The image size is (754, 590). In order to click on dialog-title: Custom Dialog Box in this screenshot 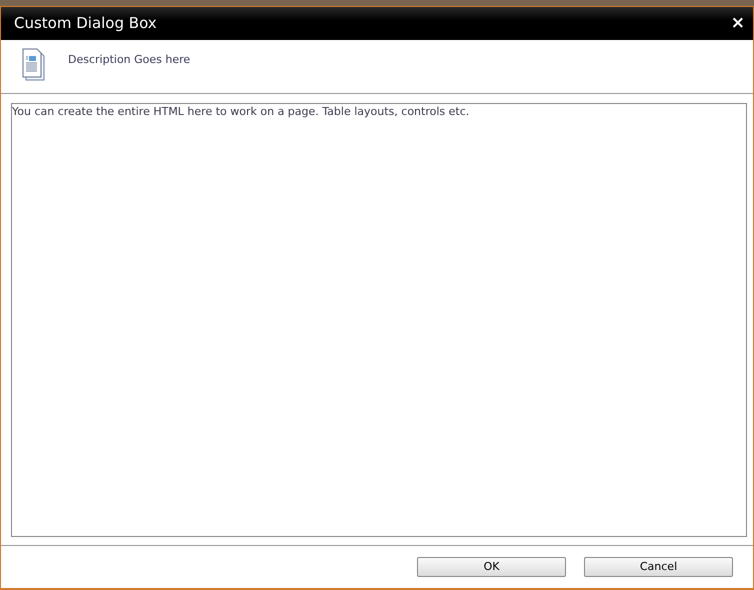, I will do `click(85, 23)`.